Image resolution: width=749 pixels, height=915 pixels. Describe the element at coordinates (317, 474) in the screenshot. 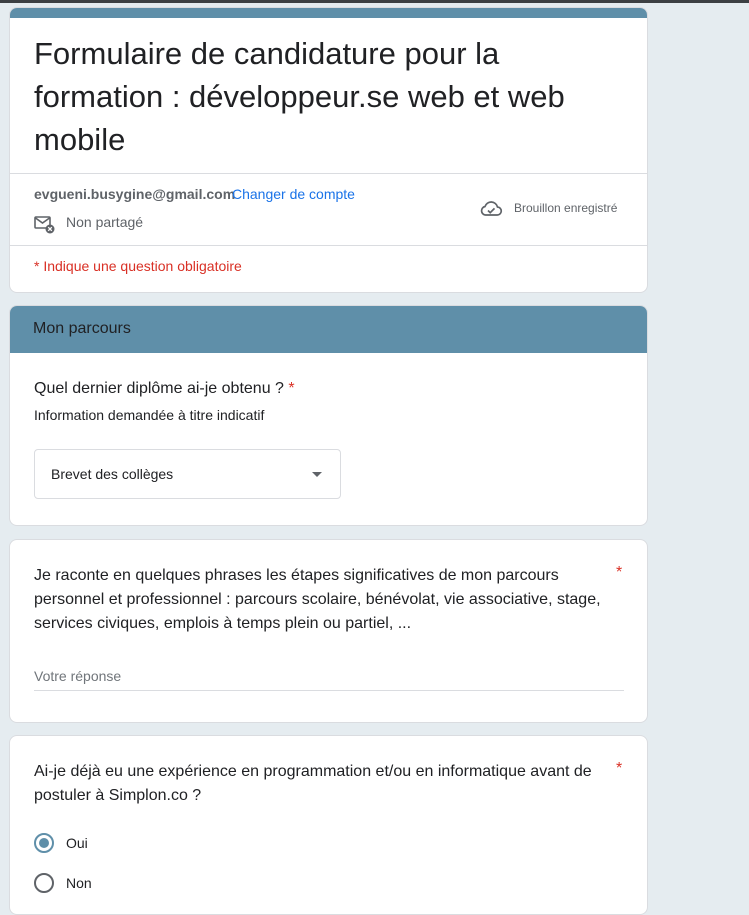

I see `dropdown-arrow-icon` at that location.